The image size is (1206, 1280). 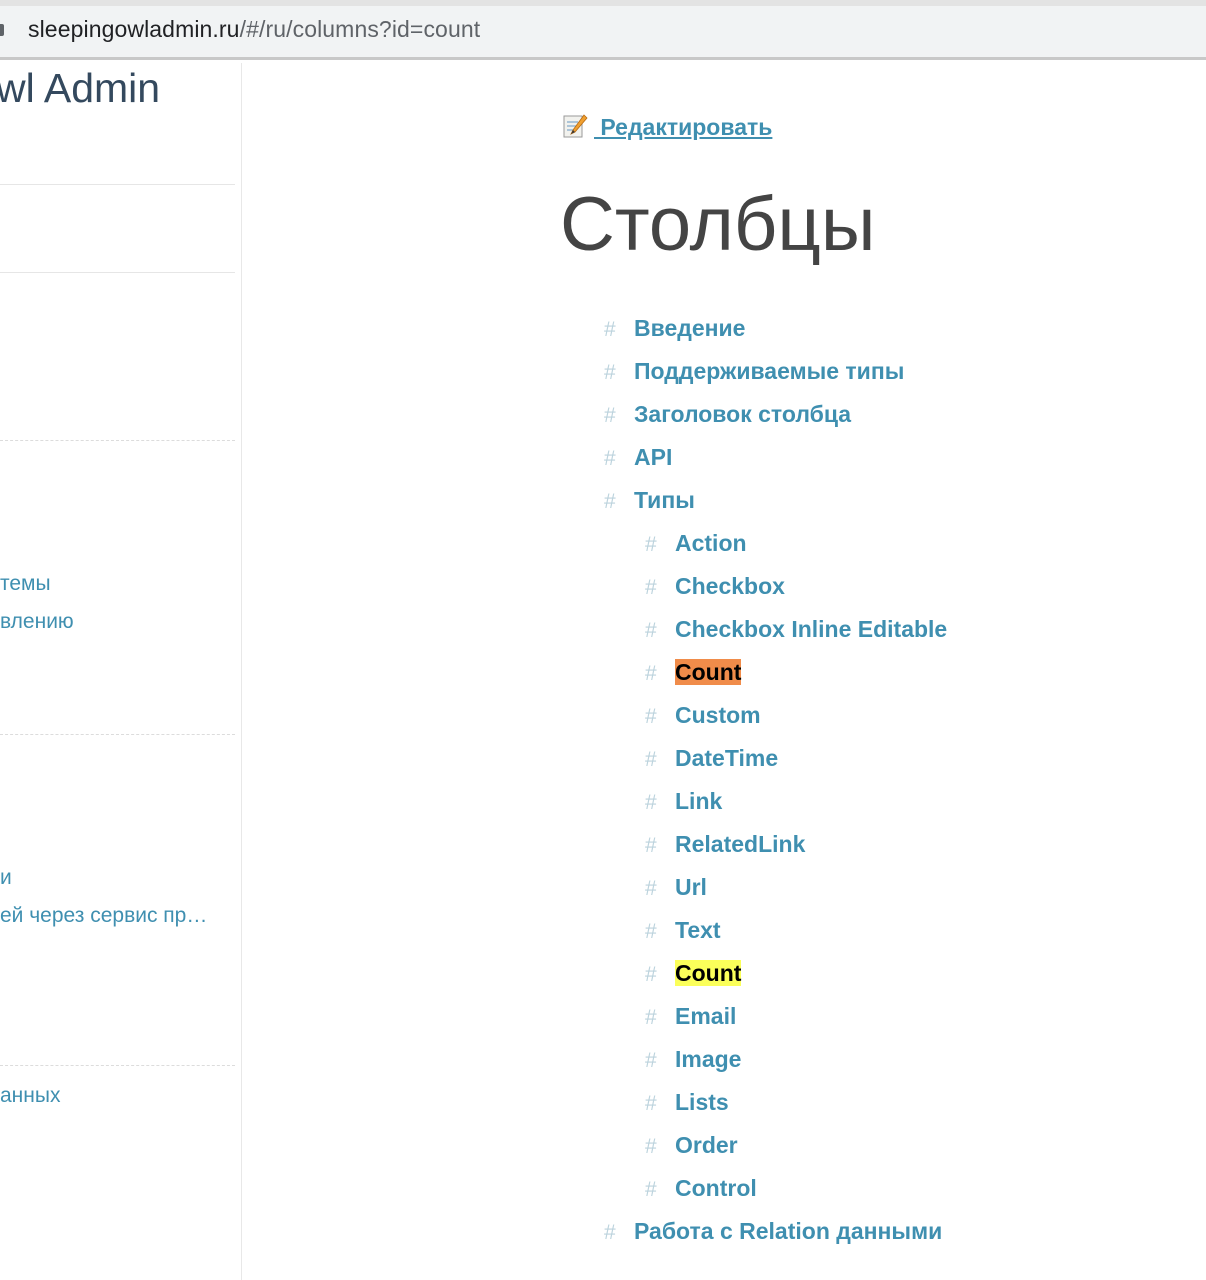 I want to click on toc-item: # Заголовок столбца, so click(x=727, y=414).